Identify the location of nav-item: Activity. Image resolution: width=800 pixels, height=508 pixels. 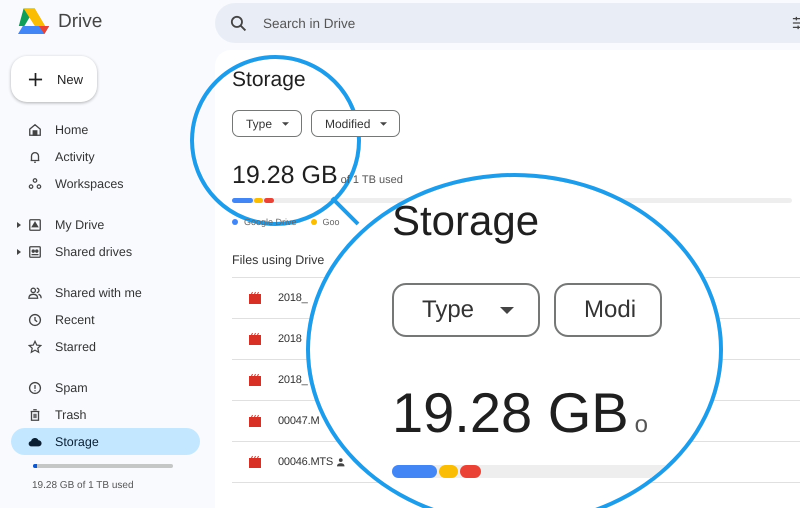
(105, 156).